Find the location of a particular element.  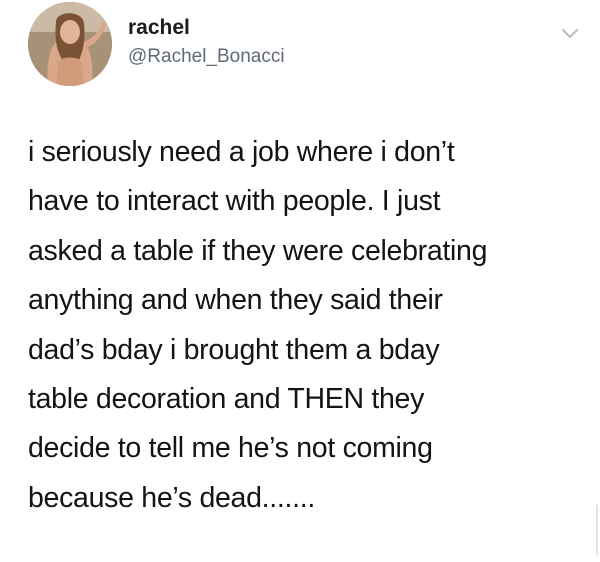

chevron-down-icon is located at coordinates (570, 33).